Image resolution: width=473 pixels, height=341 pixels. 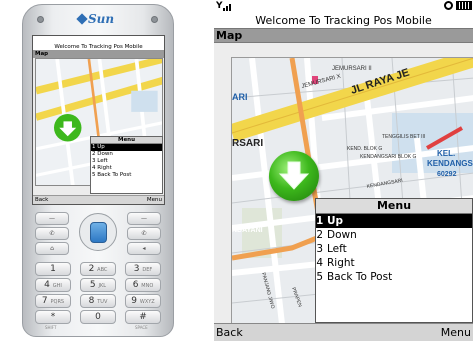 I want to click on mini-app-name: Map, so click(x=98, y=54).